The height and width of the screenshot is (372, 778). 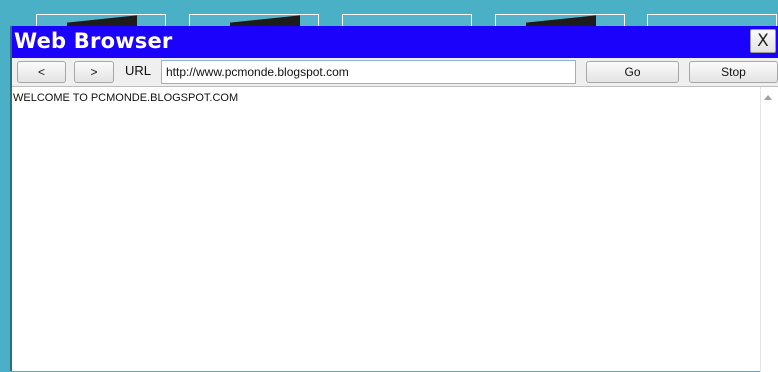 I want to click on navigation-toolbar: < > URL Go Stop, so click(x=395, y=72).